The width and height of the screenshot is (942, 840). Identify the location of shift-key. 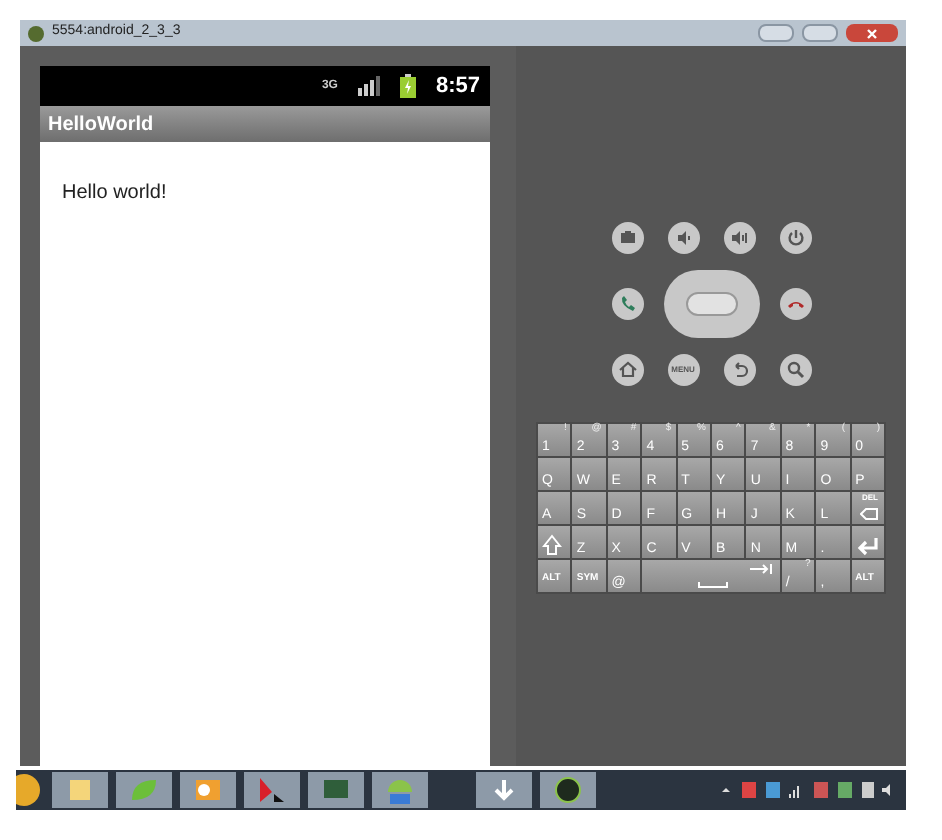
(554, 542).